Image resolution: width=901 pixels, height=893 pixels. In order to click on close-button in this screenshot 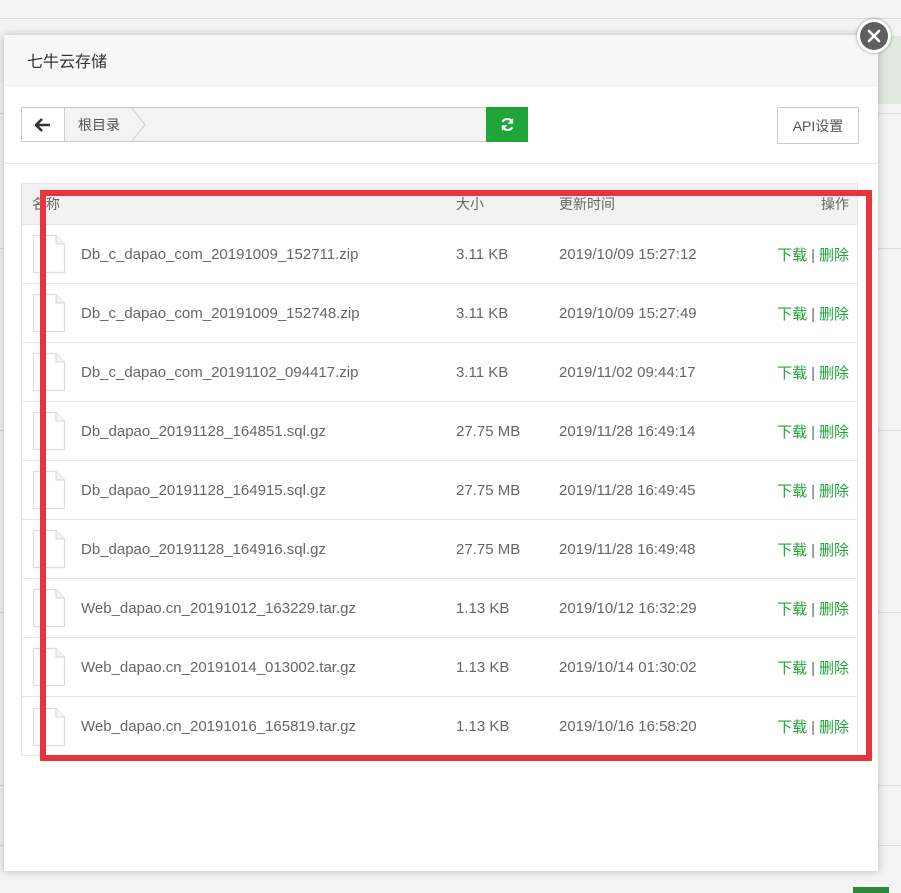, I will do `click(874, 36)`.